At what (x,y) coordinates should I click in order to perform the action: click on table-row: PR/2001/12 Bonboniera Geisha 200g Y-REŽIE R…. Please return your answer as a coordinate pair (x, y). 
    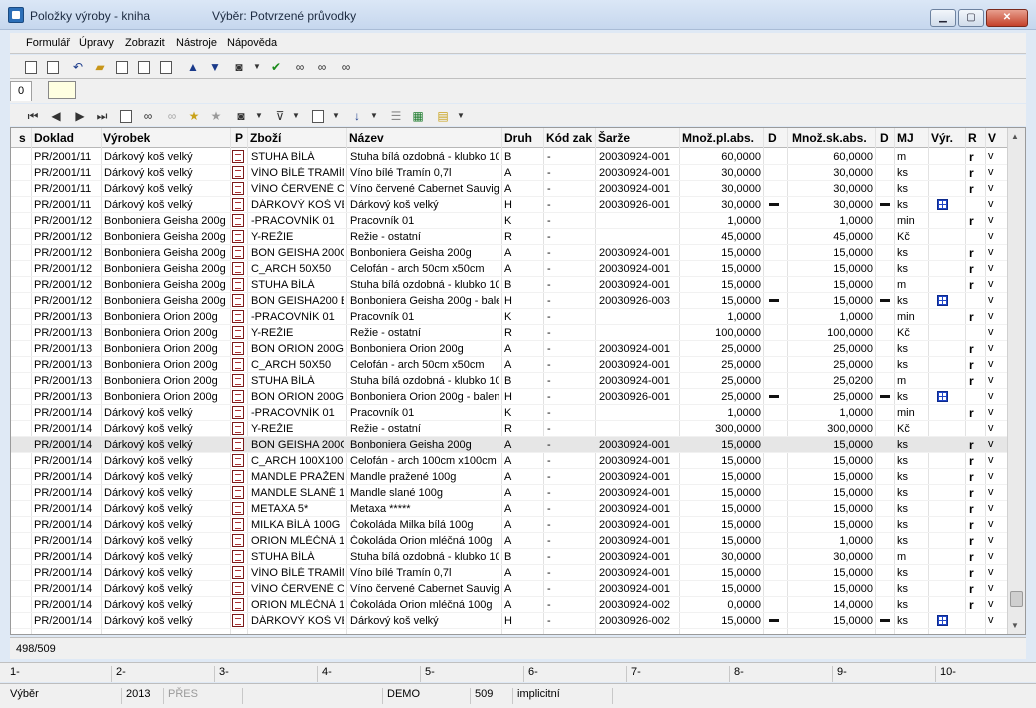
    Looking at the image, I should click on (509, 237).